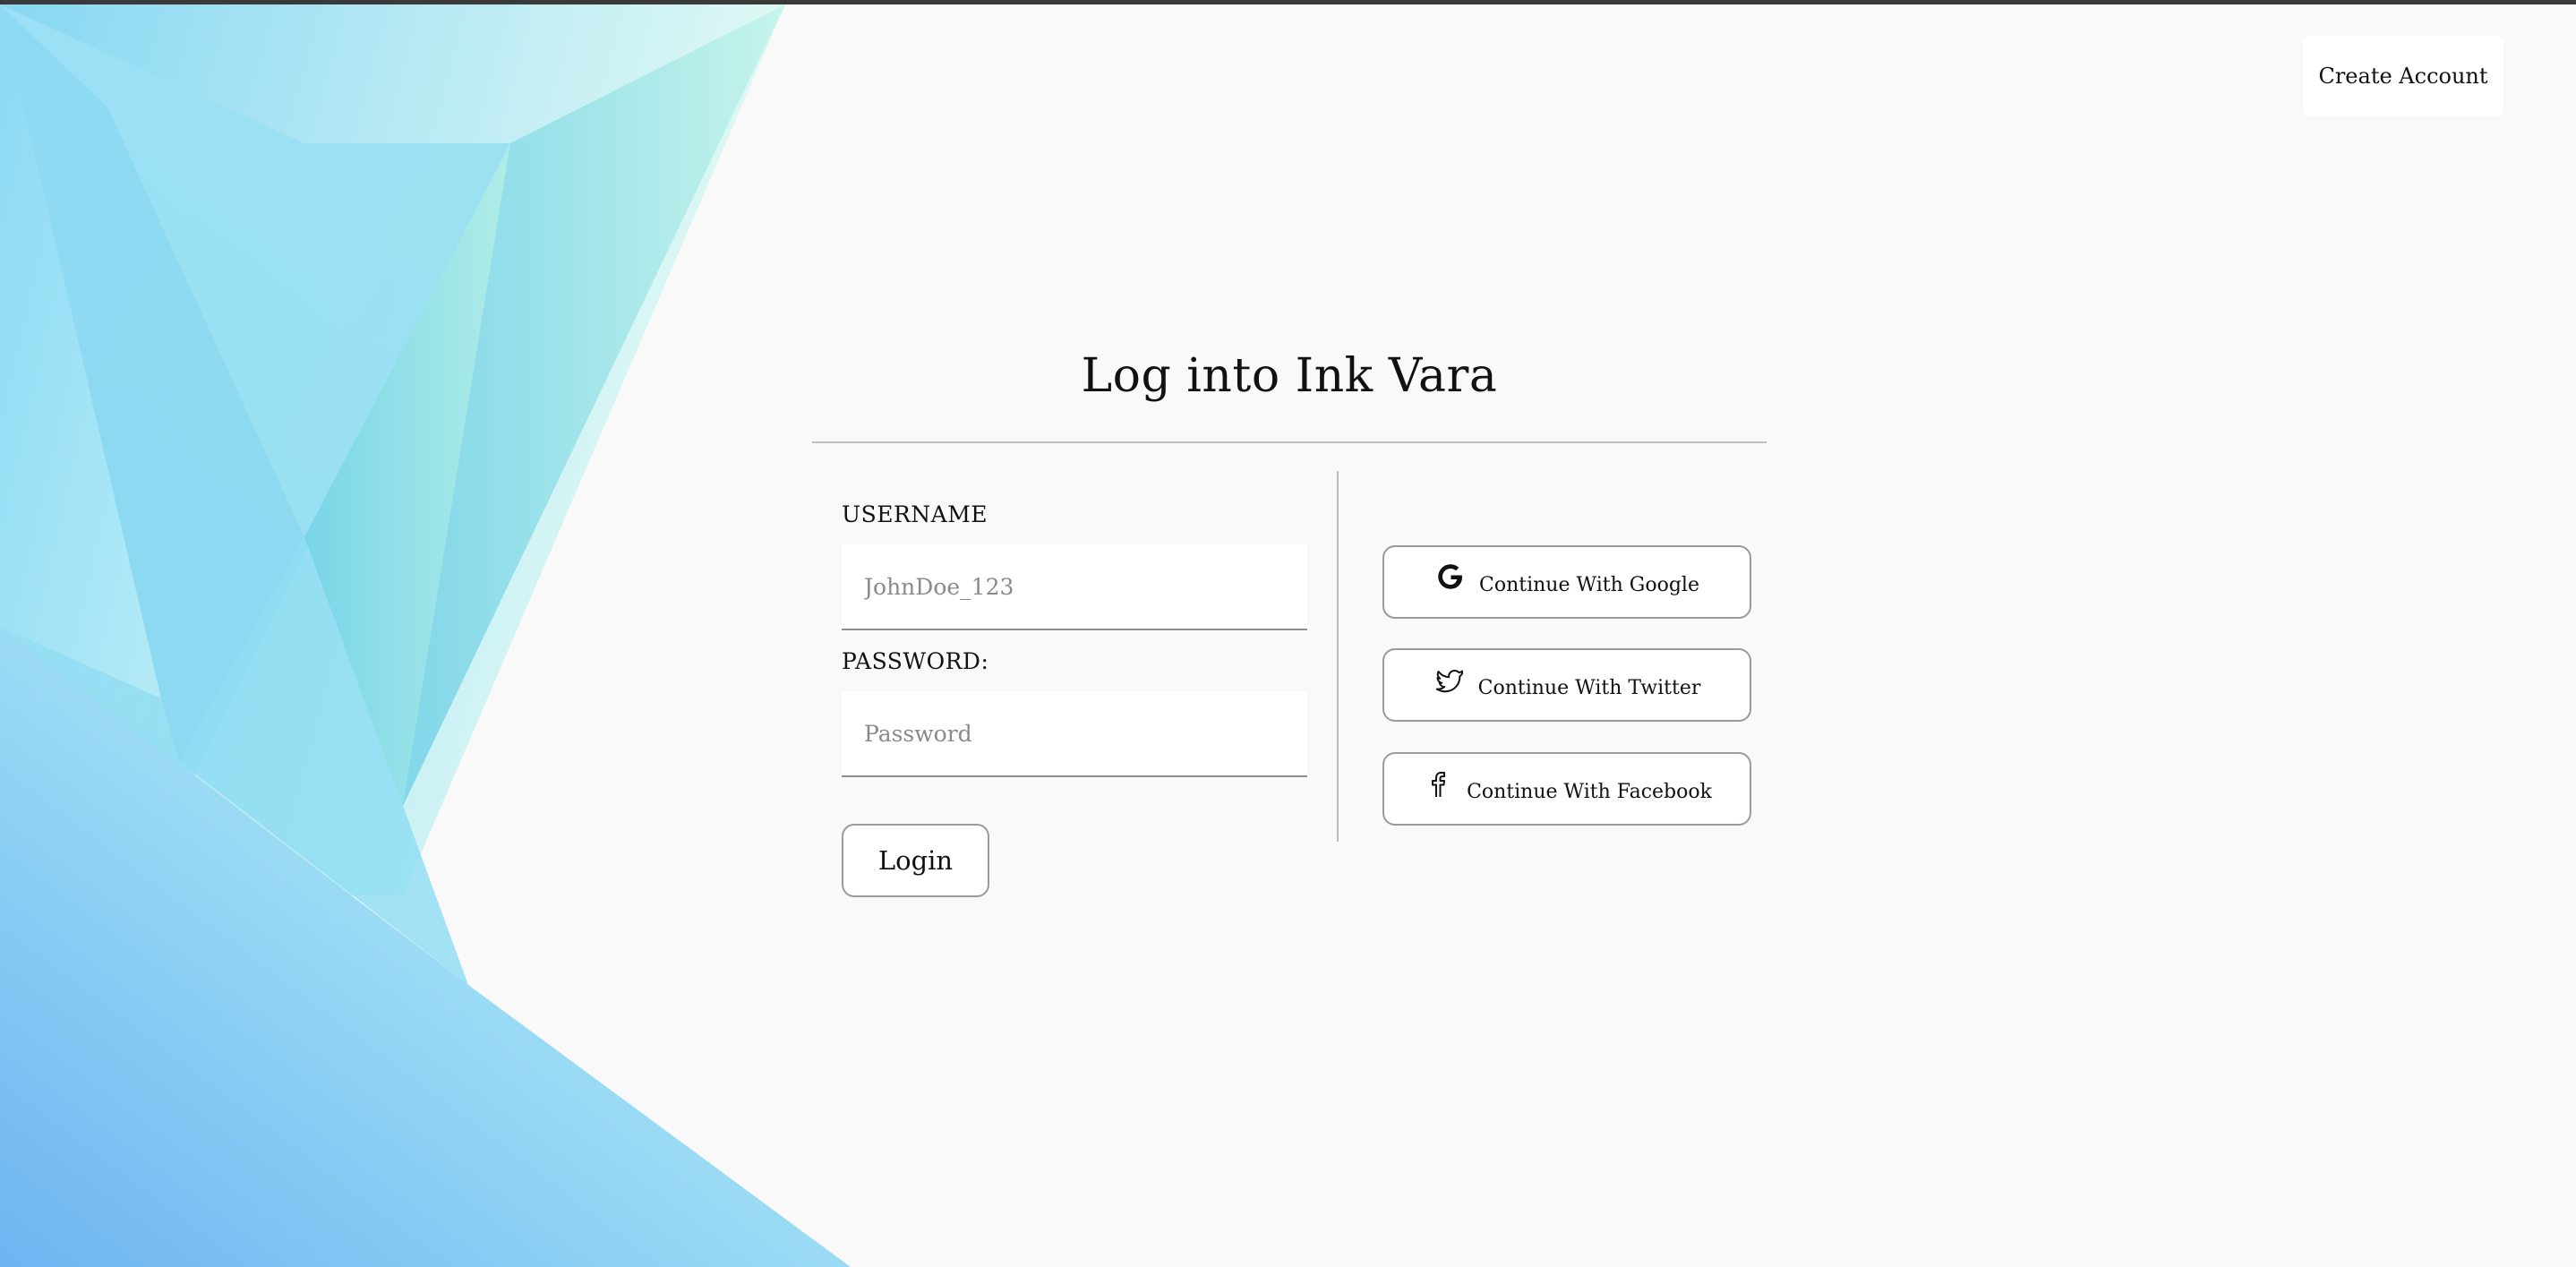  I want to click on facebook-icon, so click(1438, 783).